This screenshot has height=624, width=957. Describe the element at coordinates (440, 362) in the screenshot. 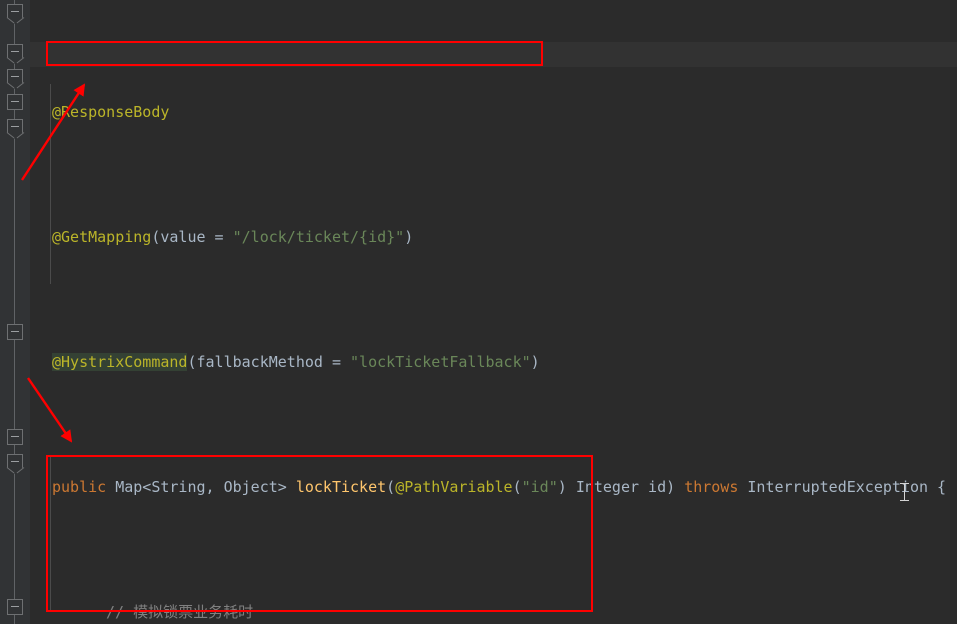

I see `fallback-method-name-string: "lockTicketFallback"` at that location.